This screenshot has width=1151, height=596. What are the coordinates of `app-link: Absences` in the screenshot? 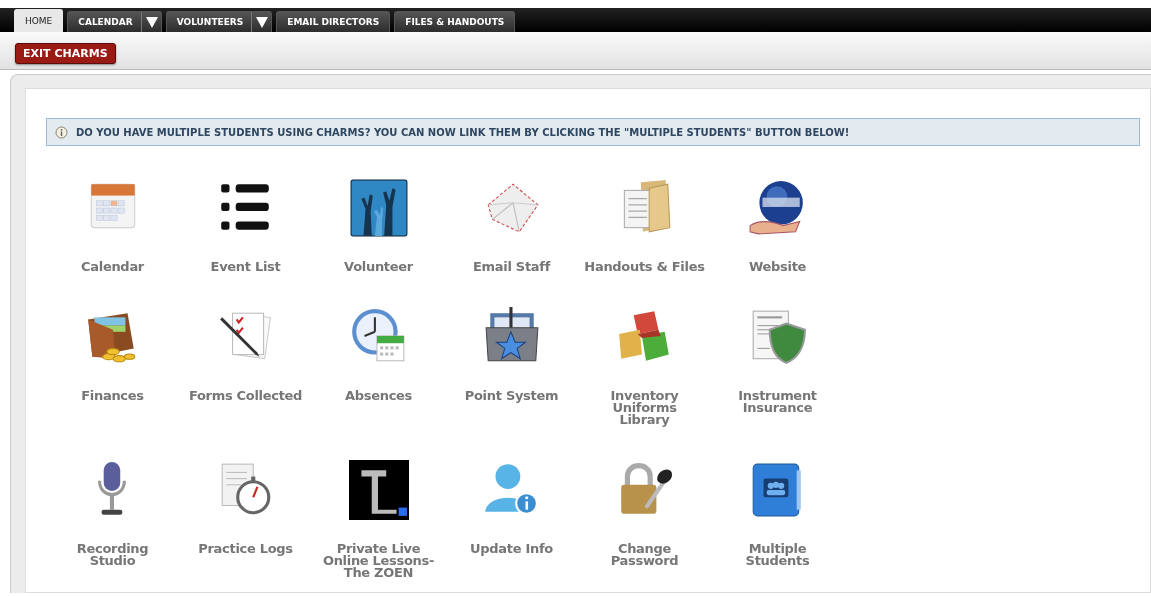 It's located at (378, 354).